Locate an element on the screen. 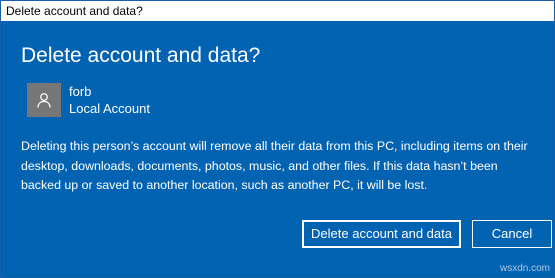 The width and height of the screenshot is (555, 278). account-info: forb Local Account is located at coordinates (88, 100).